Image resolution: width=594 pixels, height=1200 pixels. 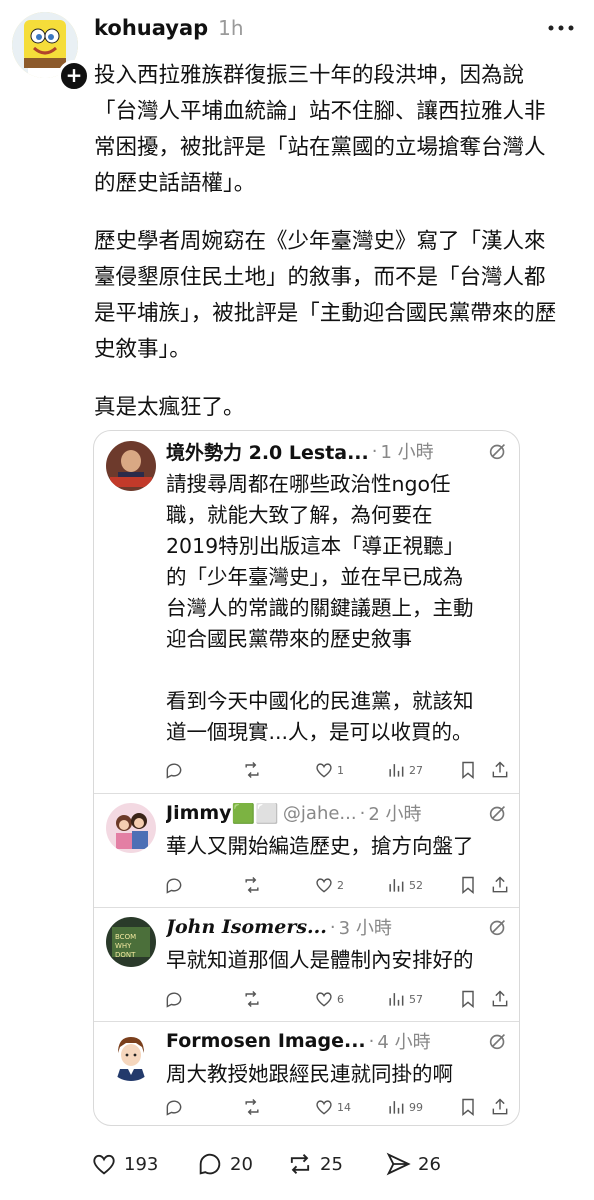 I want to click on like-button: 6, so click(x=329, y=999).